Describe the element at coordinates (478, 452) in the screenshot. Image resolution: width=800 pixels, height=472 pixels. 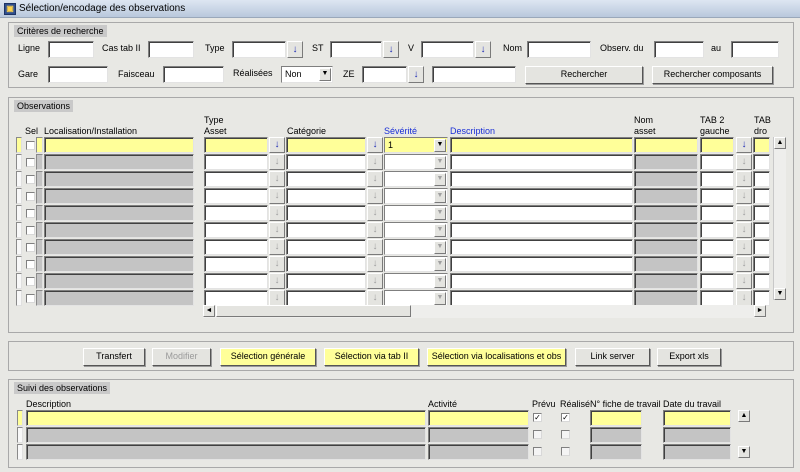
I see `activite-cell` at that location.